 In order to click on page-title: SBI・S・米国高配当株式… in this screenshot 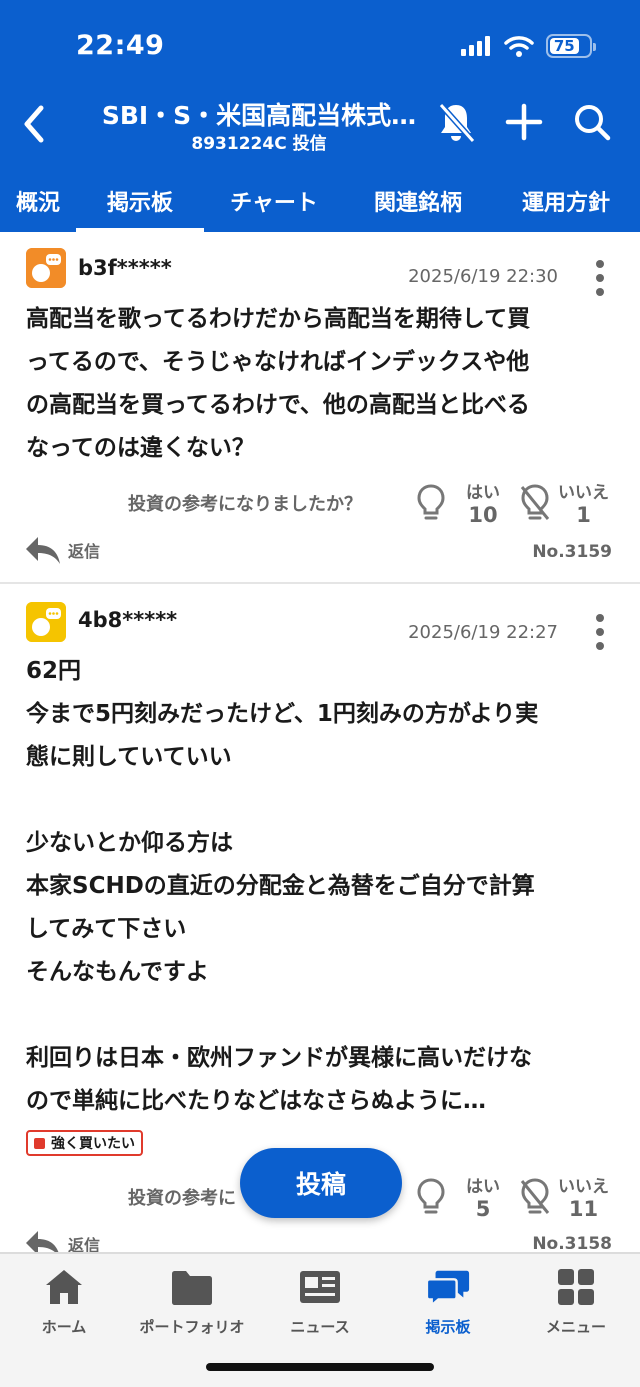, I will do `click(259, 115)`.